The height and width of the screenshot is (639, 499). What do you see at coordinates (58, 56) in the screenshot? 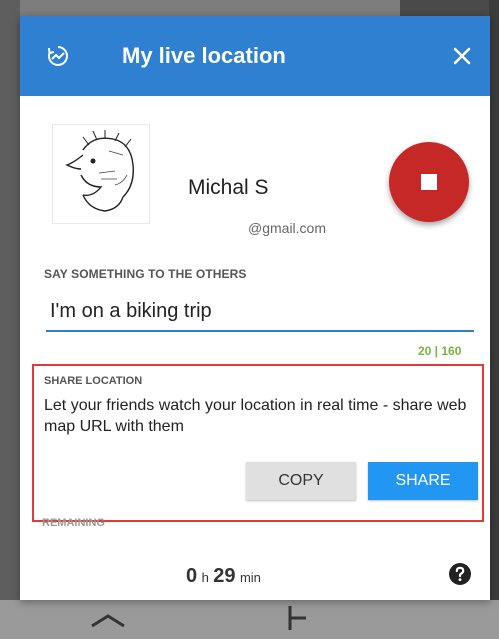
I see `live-location-icon` at bounding box center [58, 56].